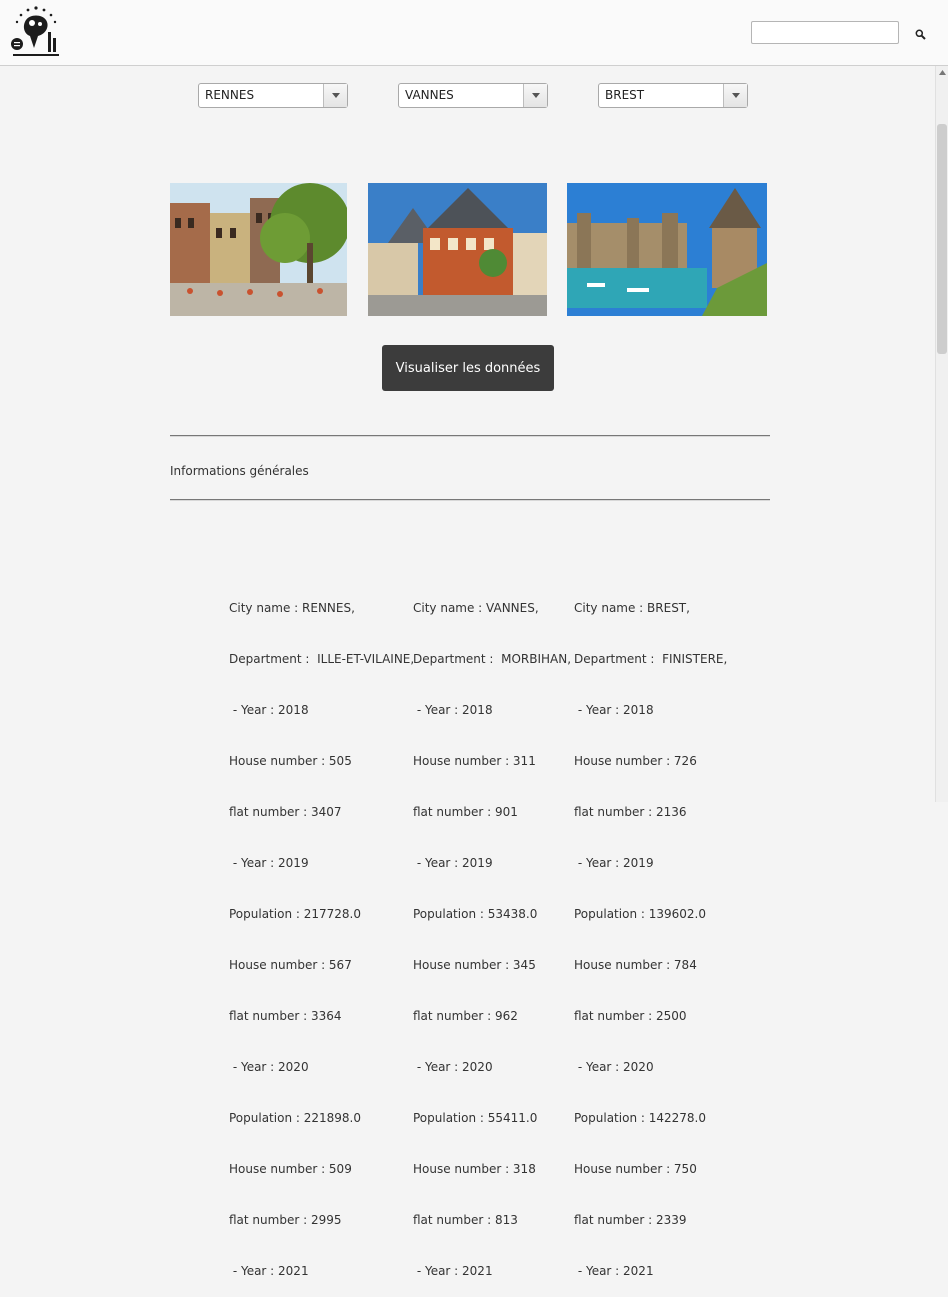 This screenshot has width=948, height=1297. Describe the element at coordinates (630, 1016) in the screenshot. I see `info-line: flat number : 2500` at that location.